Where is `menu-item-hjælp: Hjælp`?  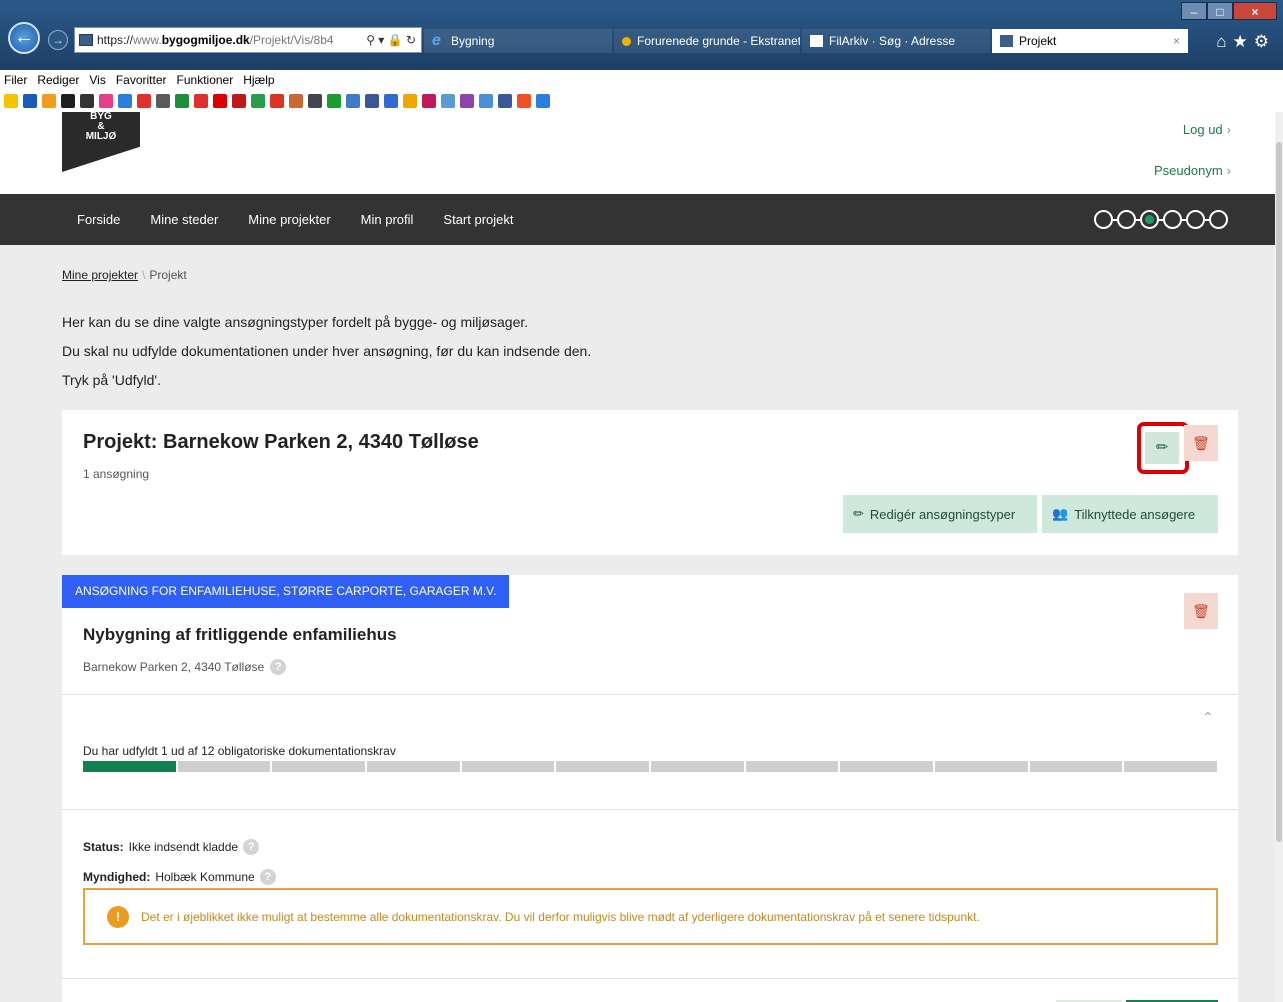 menu-item-hjælp: Hjælp is located at coordinates (258, 80).